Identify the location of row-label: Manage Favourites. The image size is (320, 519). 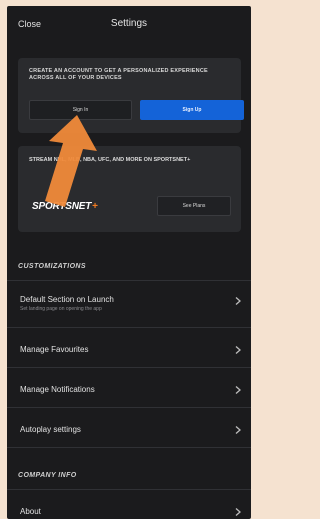
(54, 349).